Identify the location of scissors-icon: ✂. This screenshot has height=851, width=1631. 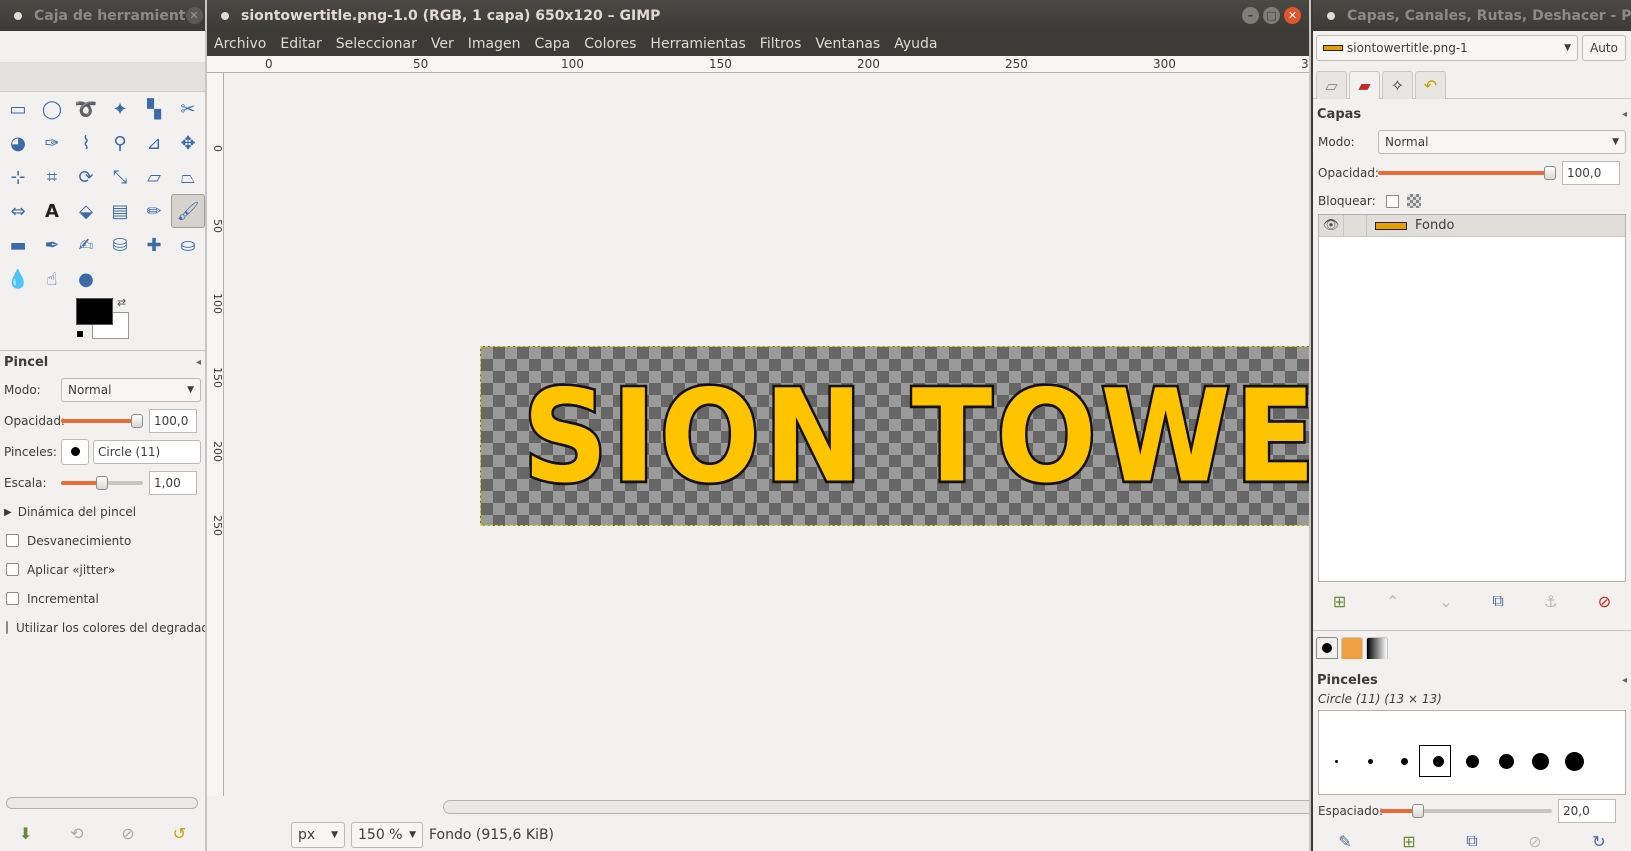
(188, 109).